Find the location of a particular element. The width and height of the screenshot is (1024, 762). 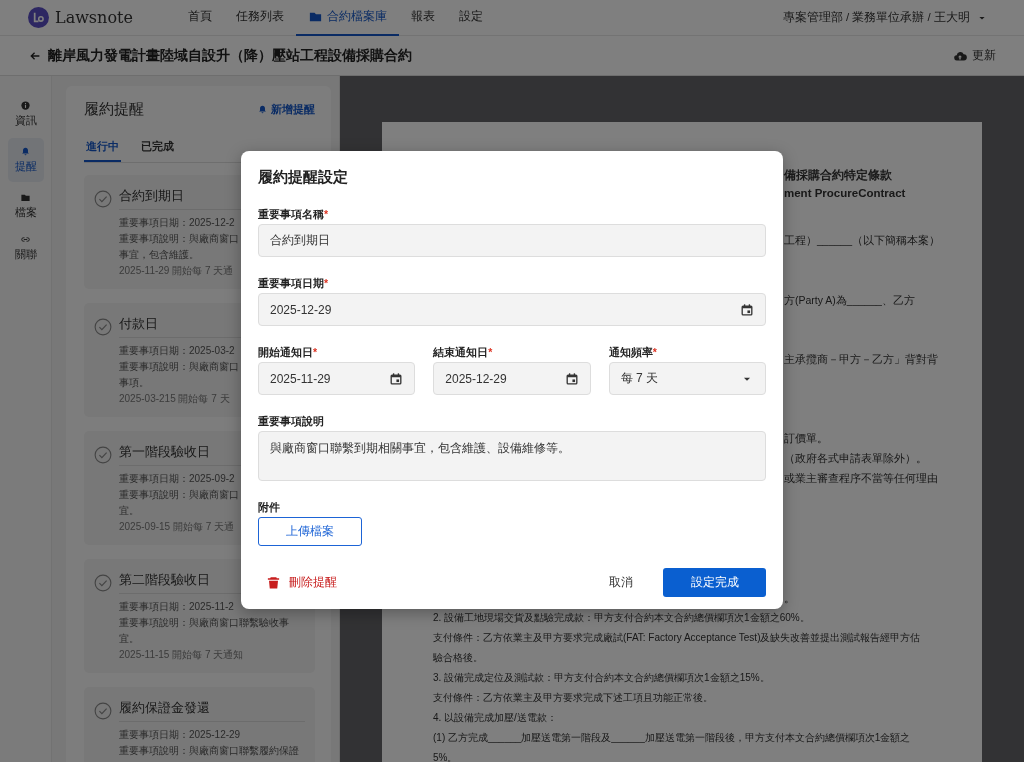

document-text: 或業主審查程序不當等任何理由 is located at coordinates (861, 478).